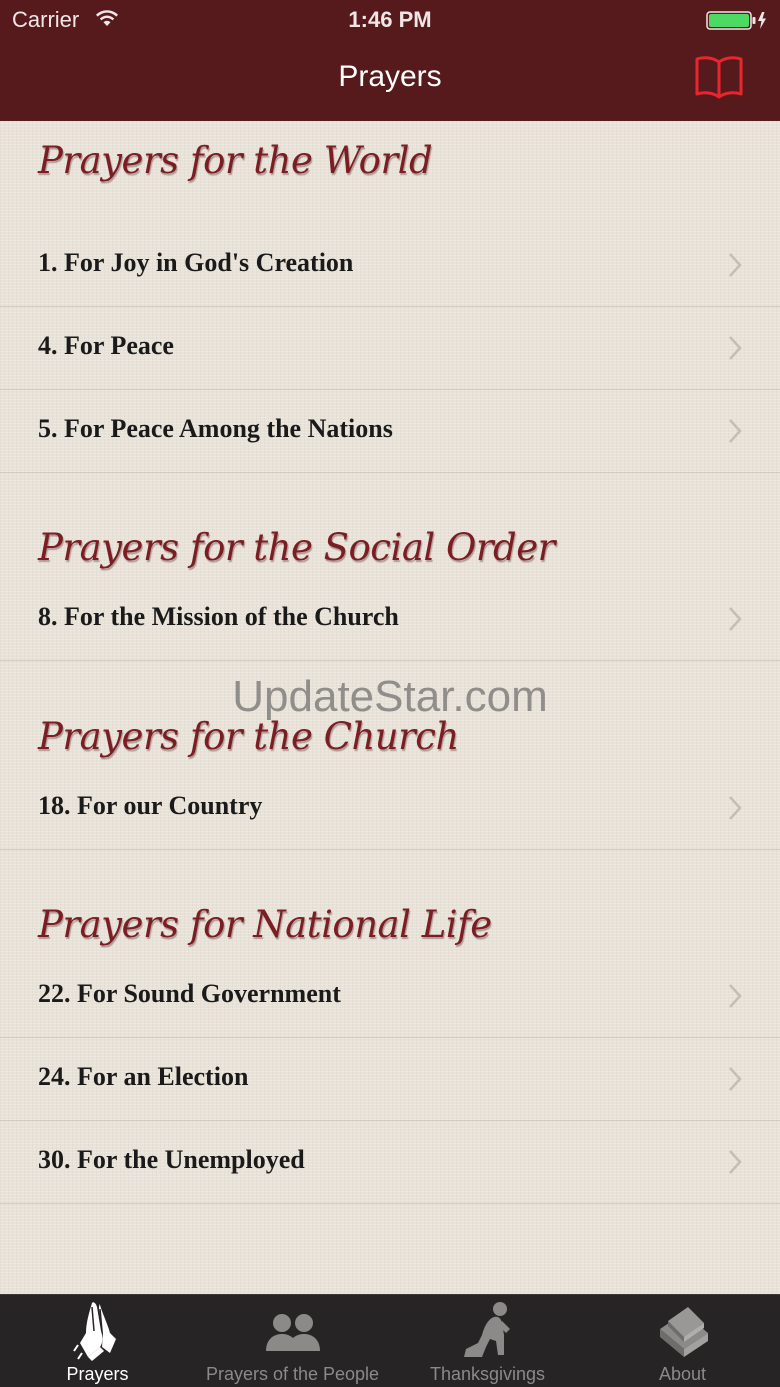 This screenshot has height=1387, width=780. I want to click on tab-label: Prayers of the People, so click(292, 1374).